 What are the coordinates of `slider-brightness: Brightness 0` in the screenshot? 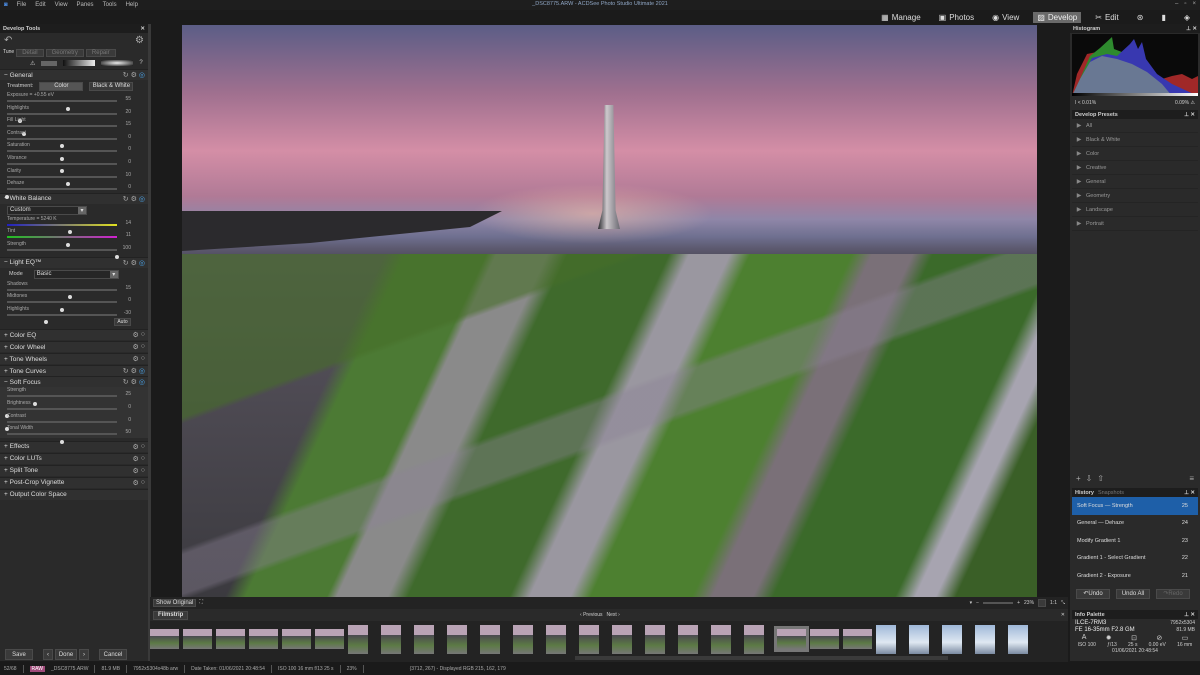 It's located at (74, 409).